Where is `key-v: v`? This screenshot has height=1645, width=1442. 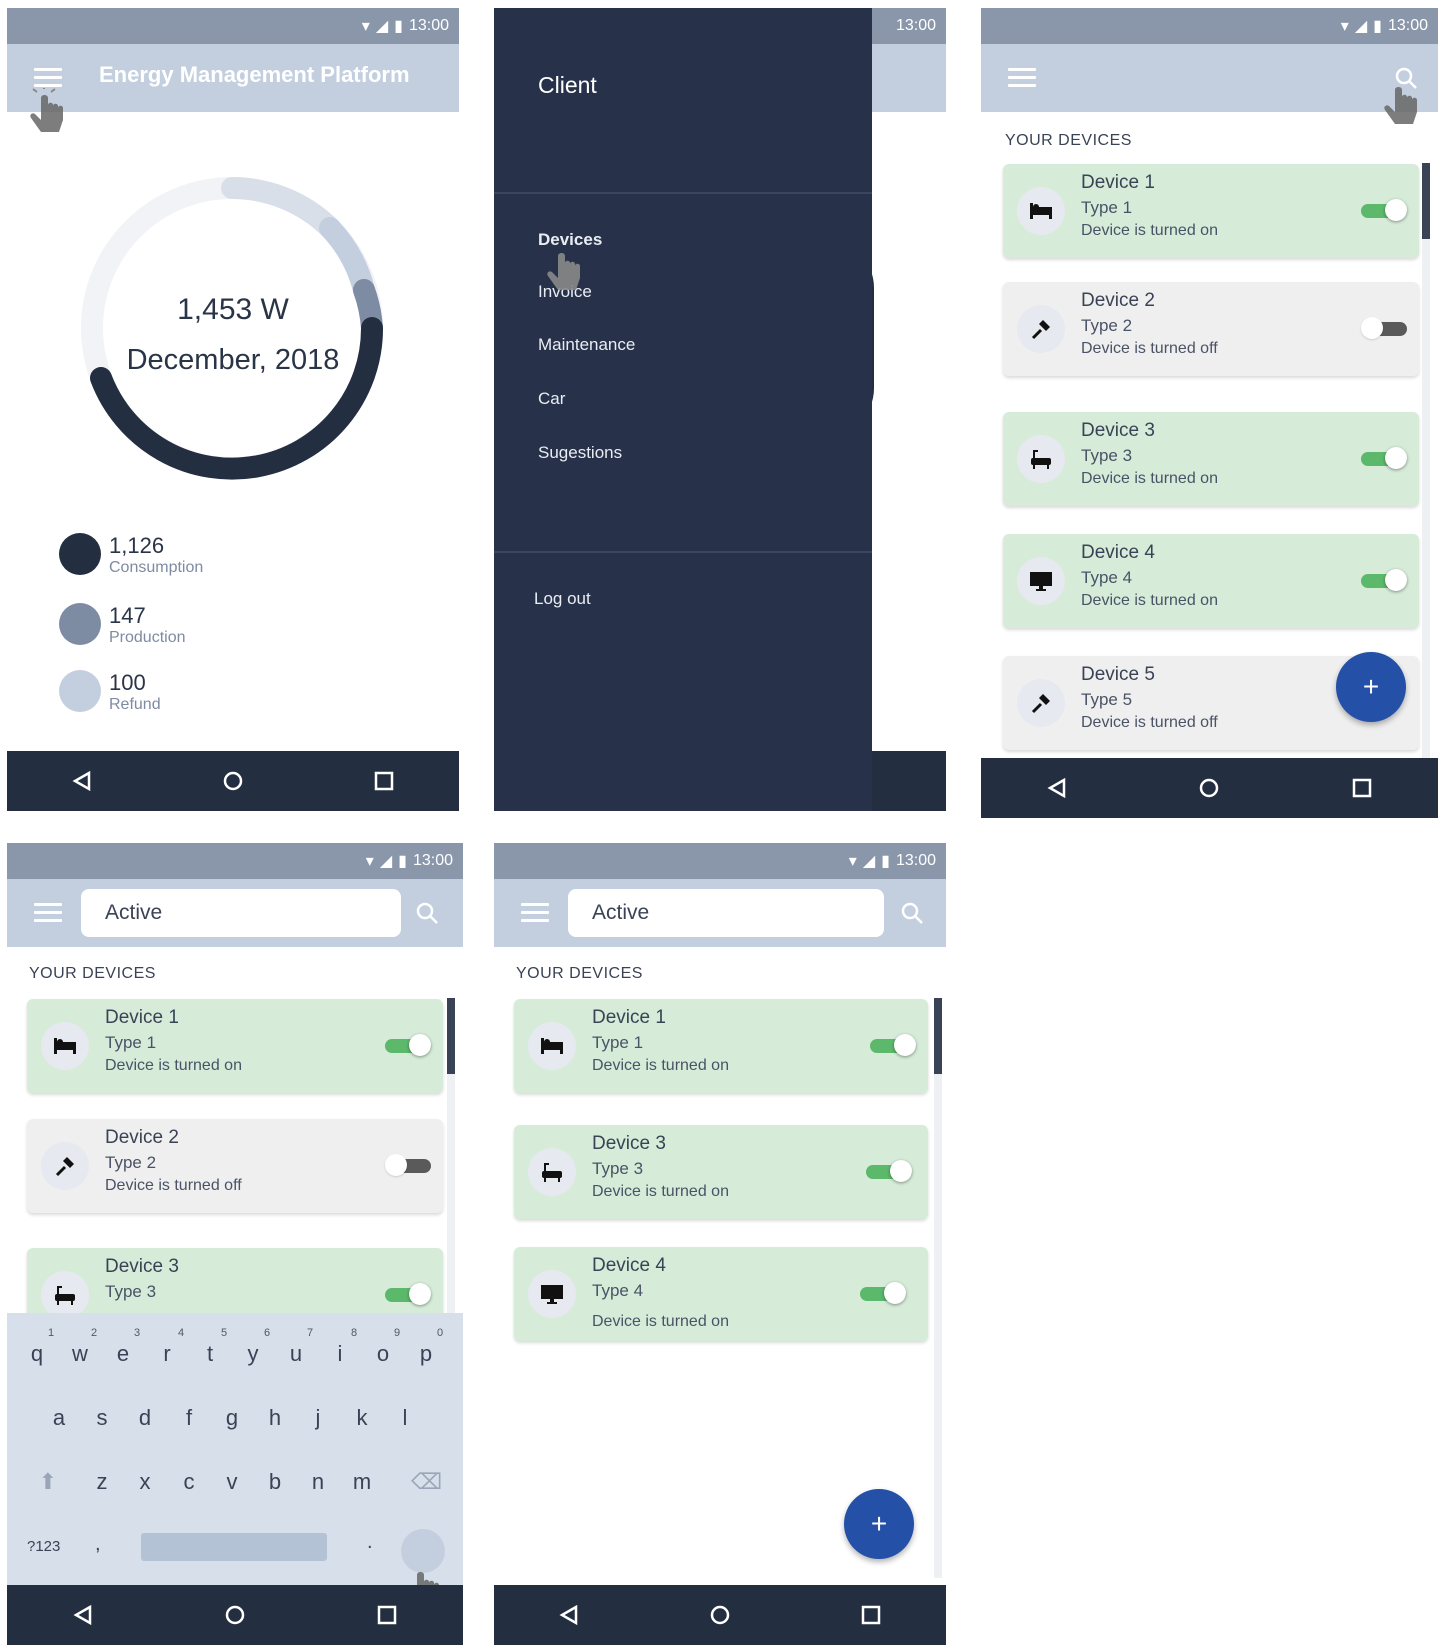 key-v: v is located at coordinates (232, 1482).